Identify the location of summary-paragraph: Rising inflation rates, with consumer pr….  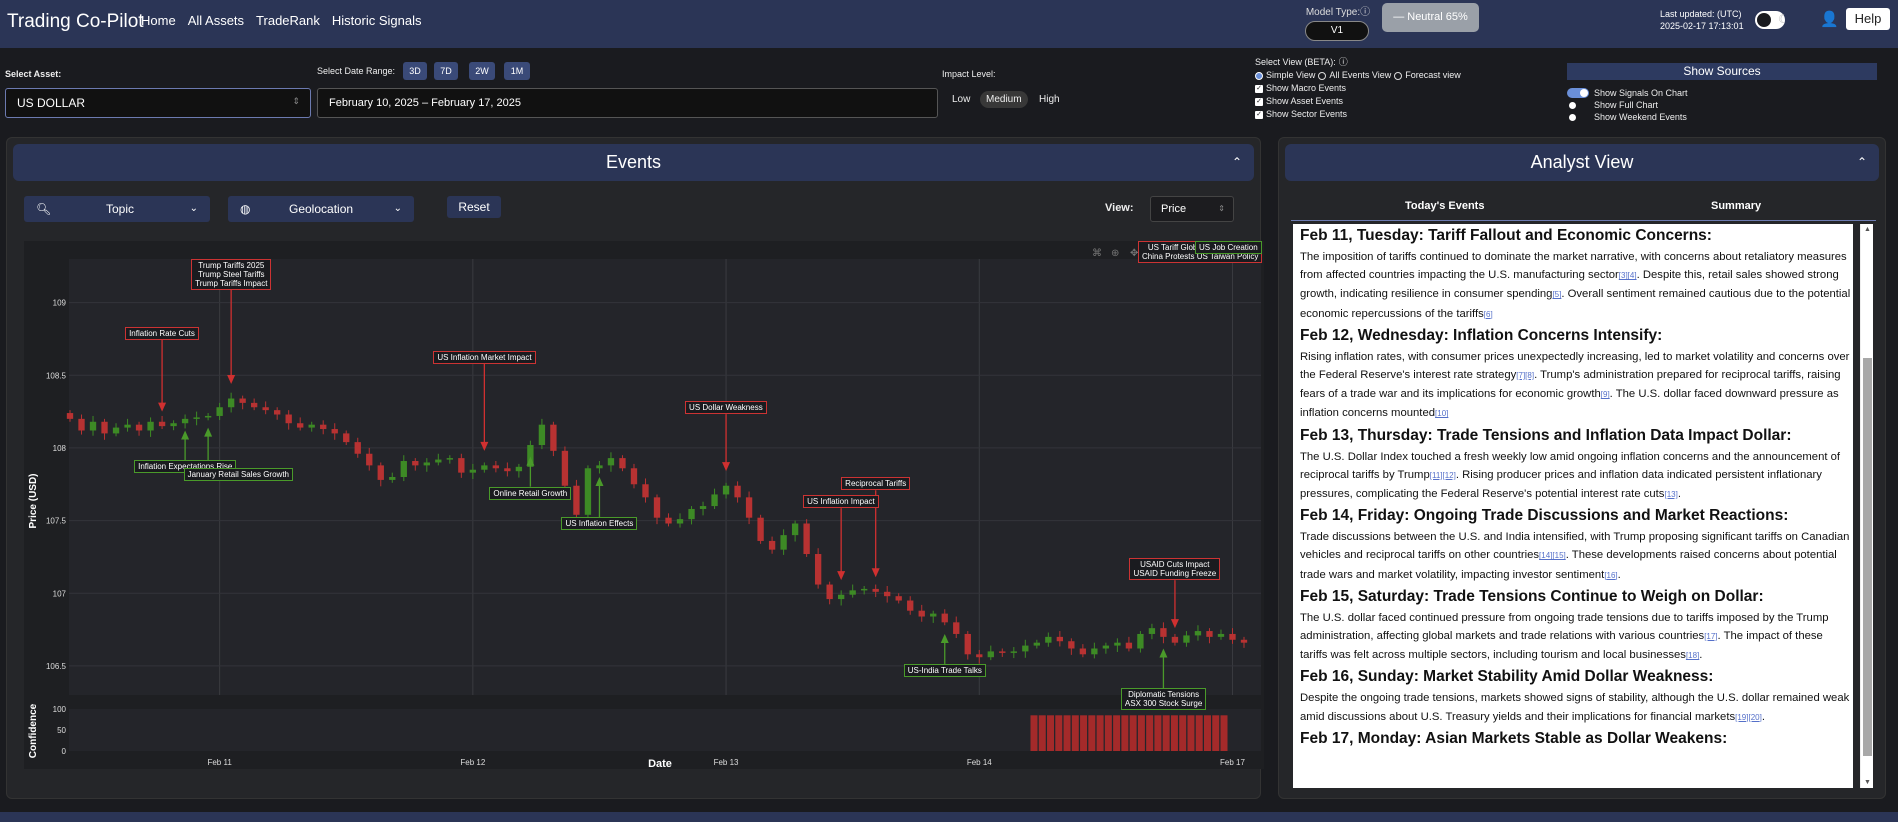
(1576, 386).